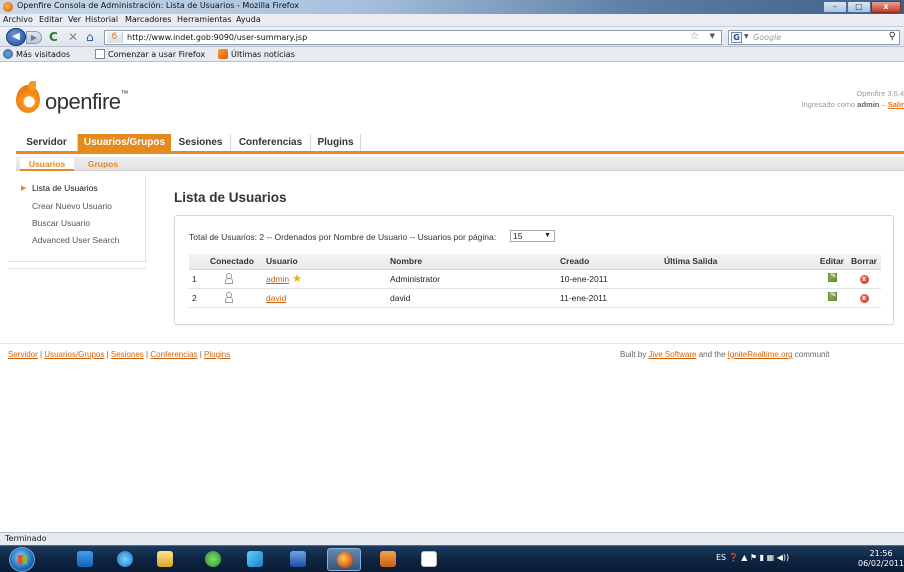 The width and height of the screenshot is (904, 572). Describe the element at coordinates (255, 559) in the screenshot. I see `taskbar-media-player` at that location.